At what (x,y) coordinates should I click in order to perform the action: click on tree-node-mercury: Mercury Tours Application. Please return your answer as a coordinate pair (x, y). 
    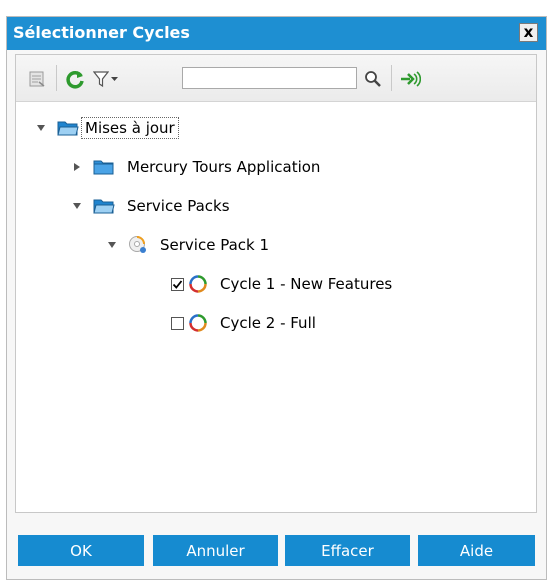
    Looking at the image, I should click on (195, 167).